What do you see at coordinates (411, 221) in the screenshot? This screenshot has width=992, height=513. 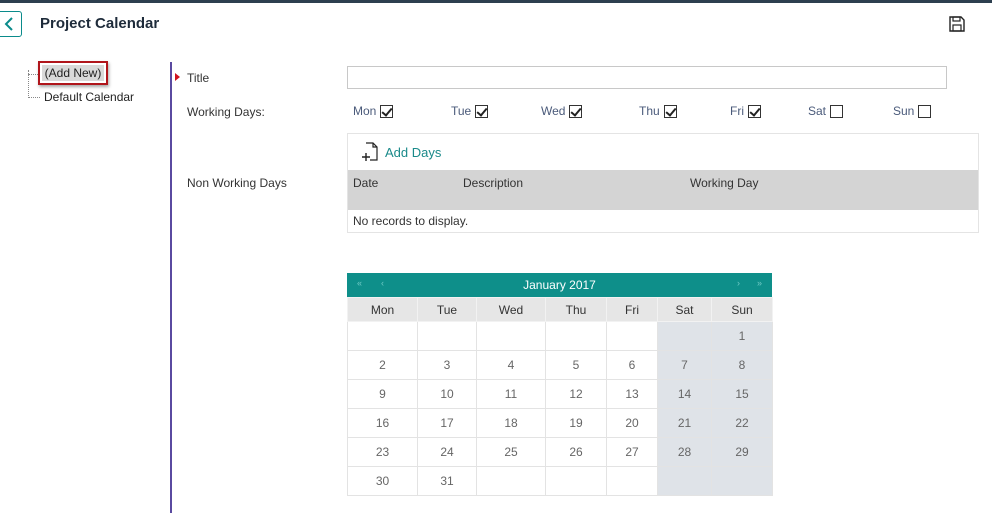 I see `grid-empty-message: No records to display.` at bounding box center [411, 221].